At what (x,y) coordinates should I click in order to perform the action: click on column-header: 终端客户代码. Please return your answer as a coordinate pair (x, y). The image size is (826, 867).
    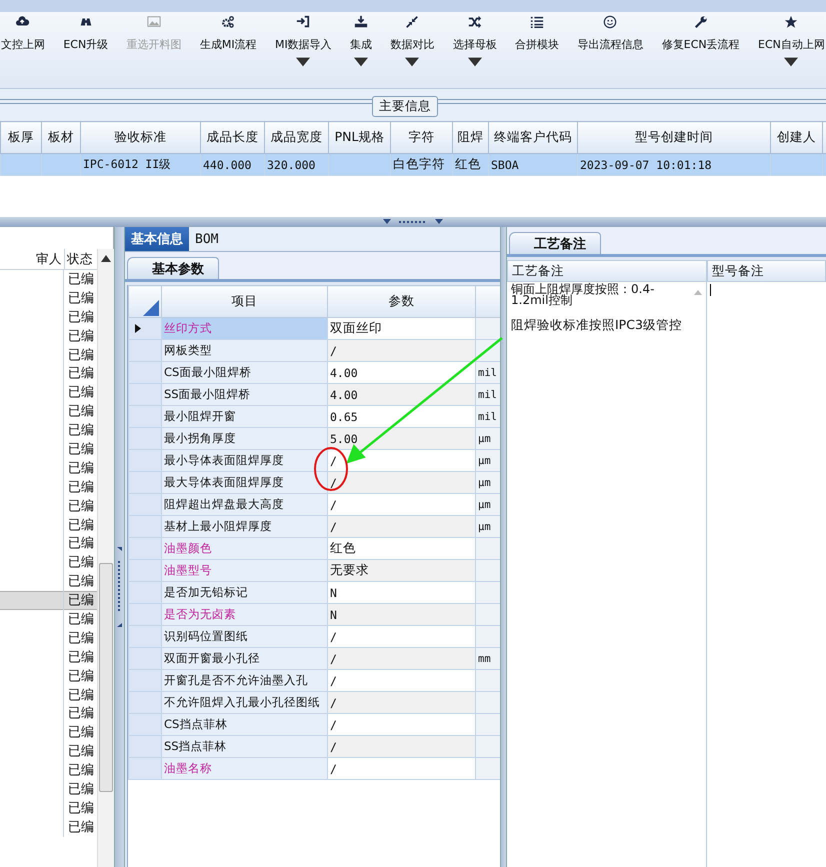
    Looking at the image, I should click on (533, 138).